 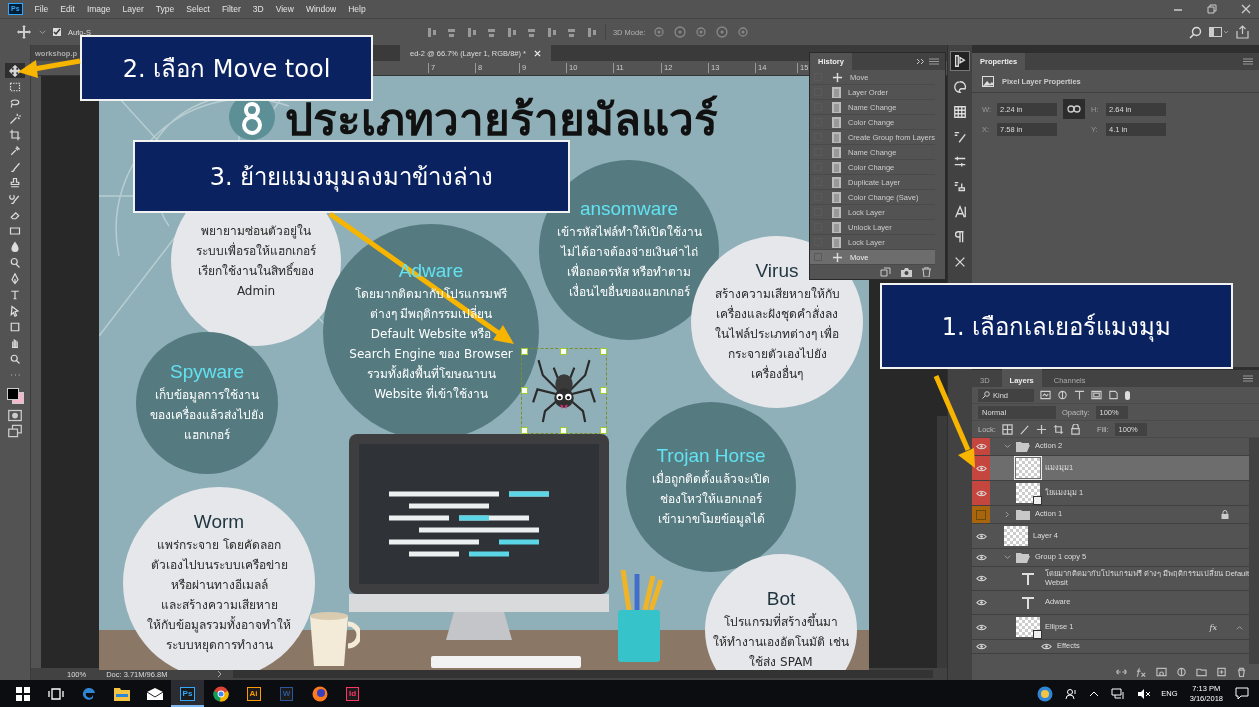 What do you see at coordinates (1074, 109) in the screenshot?
I see `link-icon` at bounding box center [1074, 109].